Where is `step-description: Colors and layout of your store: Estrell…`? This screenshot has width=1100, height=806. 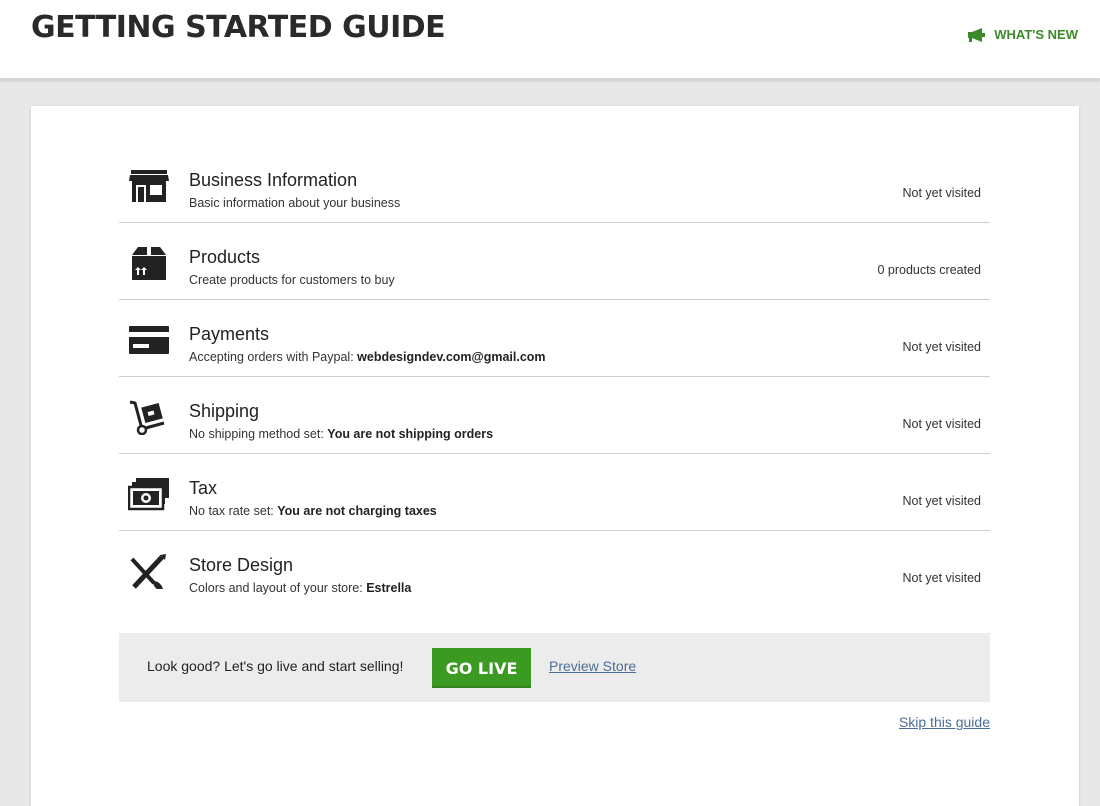
step-description: Colors and layout of your store: Estrell… is located at coordinates (300, 588).